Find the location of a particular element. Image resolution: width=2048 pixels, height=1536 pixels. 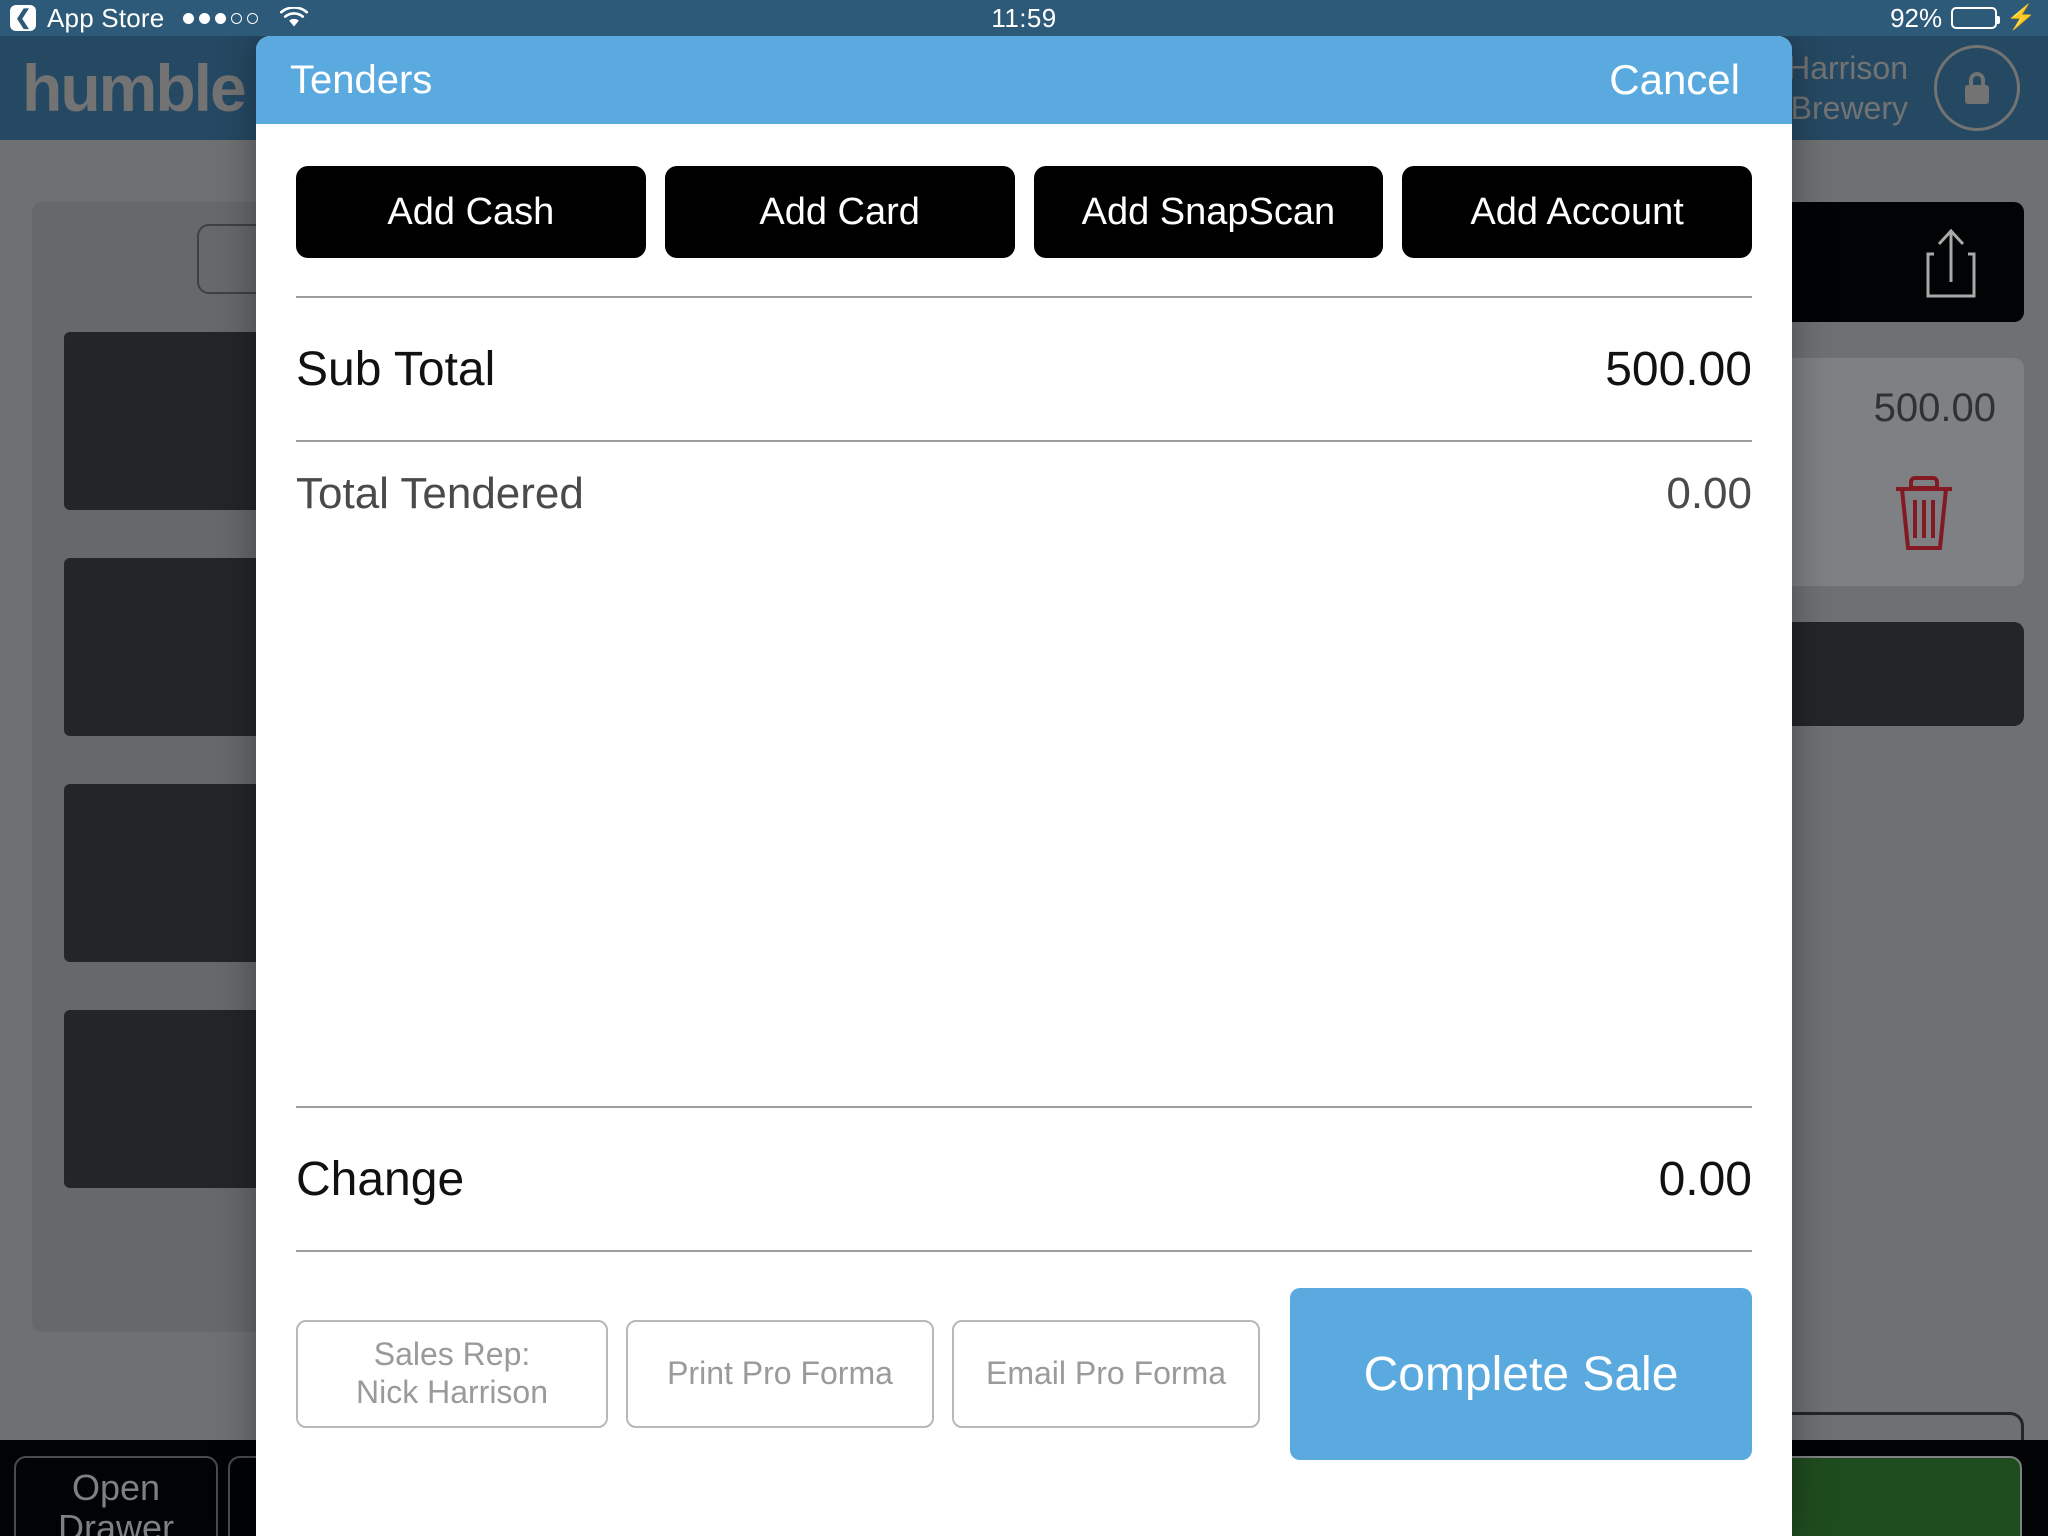

change-row: Change 0.00 is located at coordinates (1024, 1179).